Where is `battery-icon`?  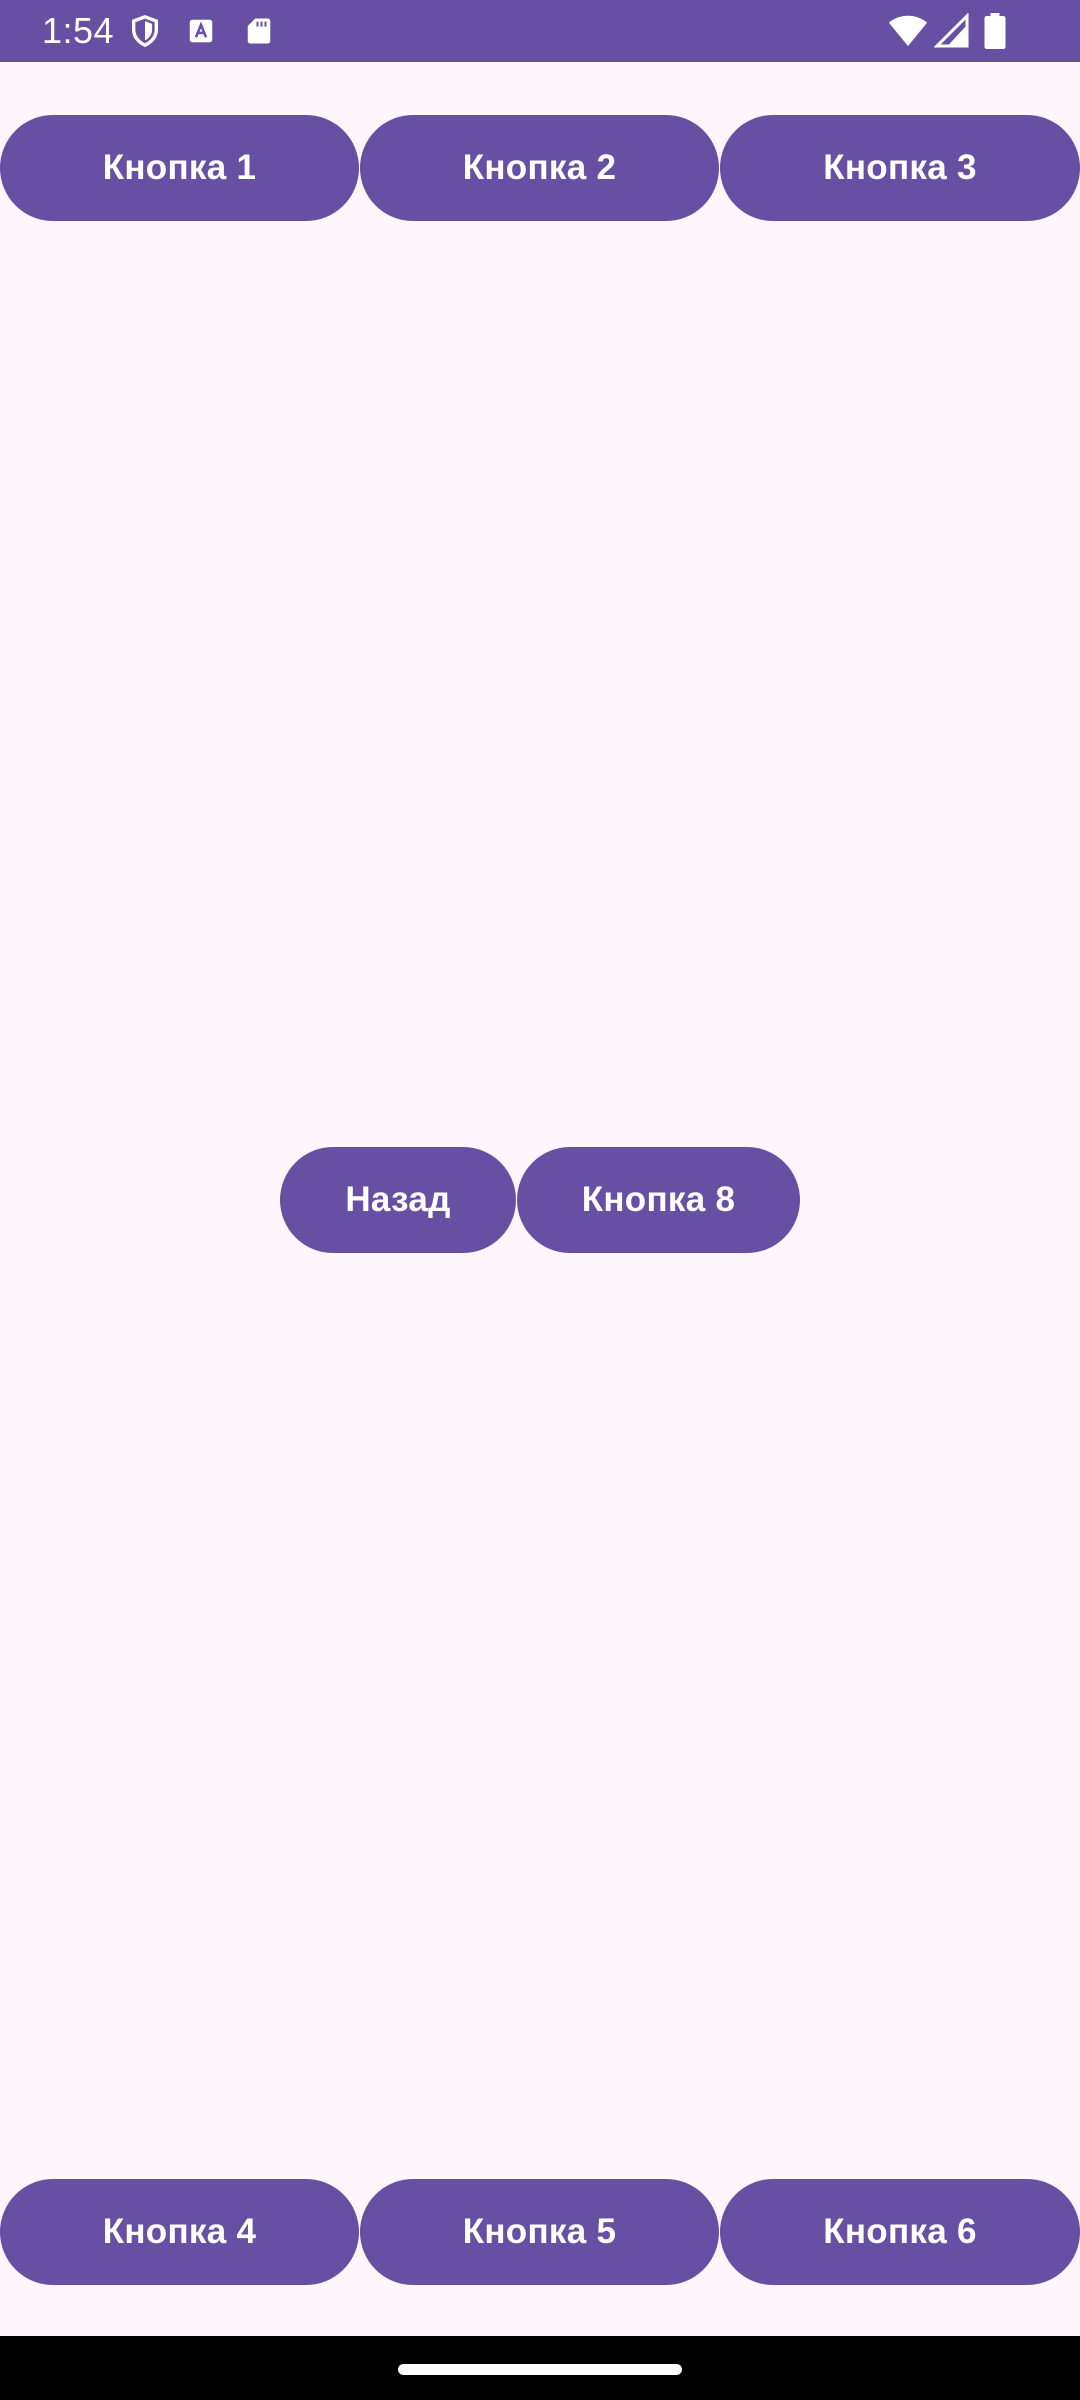 battery-icon is located at coordinates (995, 31).